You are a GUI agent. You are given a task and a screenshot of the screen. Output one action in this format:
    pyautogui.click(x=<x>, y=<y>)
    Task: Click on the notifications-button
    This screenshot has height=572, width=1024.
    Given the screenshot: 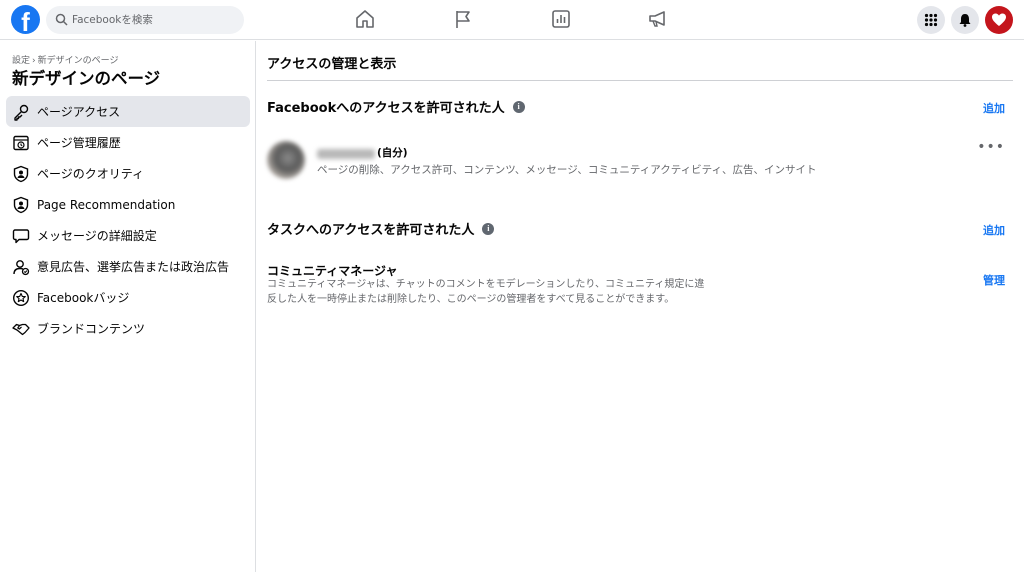 What is the action you would take?
    pyautogui.click(x=965, y=20)
    